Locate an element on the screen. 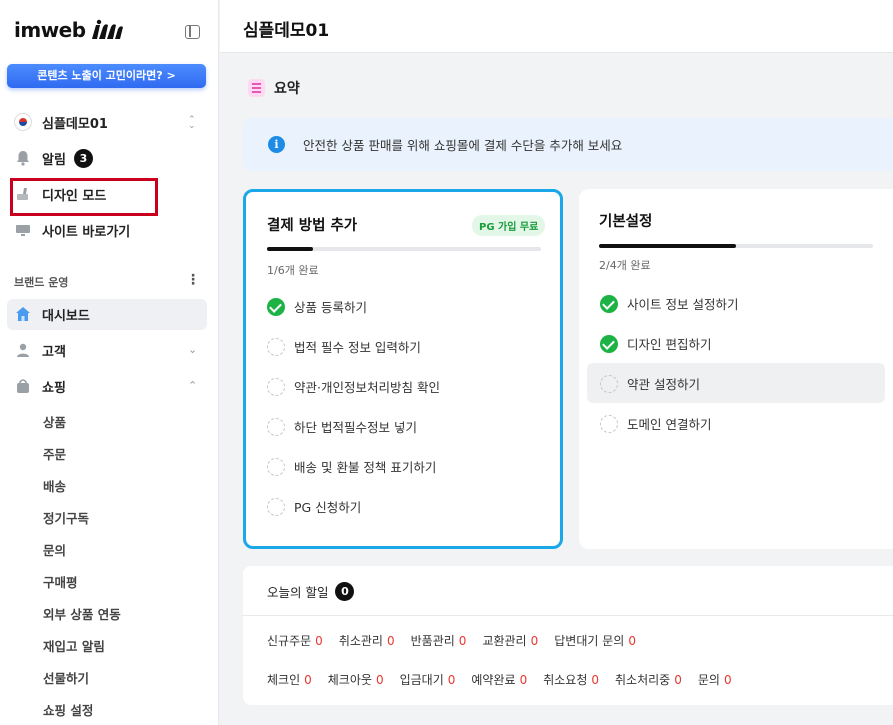 This screenshot has width=893, height=725. site-selector: 심플데모01 is located at coordinates (61, 122).